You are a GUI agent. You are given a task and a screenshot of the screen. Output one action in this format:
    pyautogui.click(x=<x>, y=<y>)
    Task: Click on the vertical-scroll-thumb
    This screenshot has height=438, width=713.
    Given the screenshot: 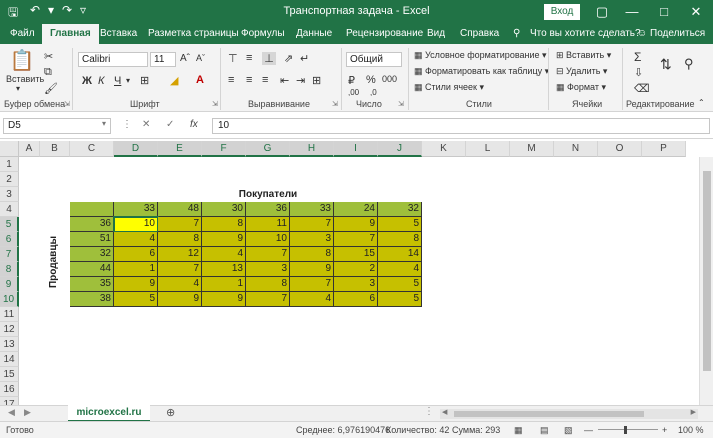 What is the action you would take?
    pyautogui.click(x=707, y=271)
    